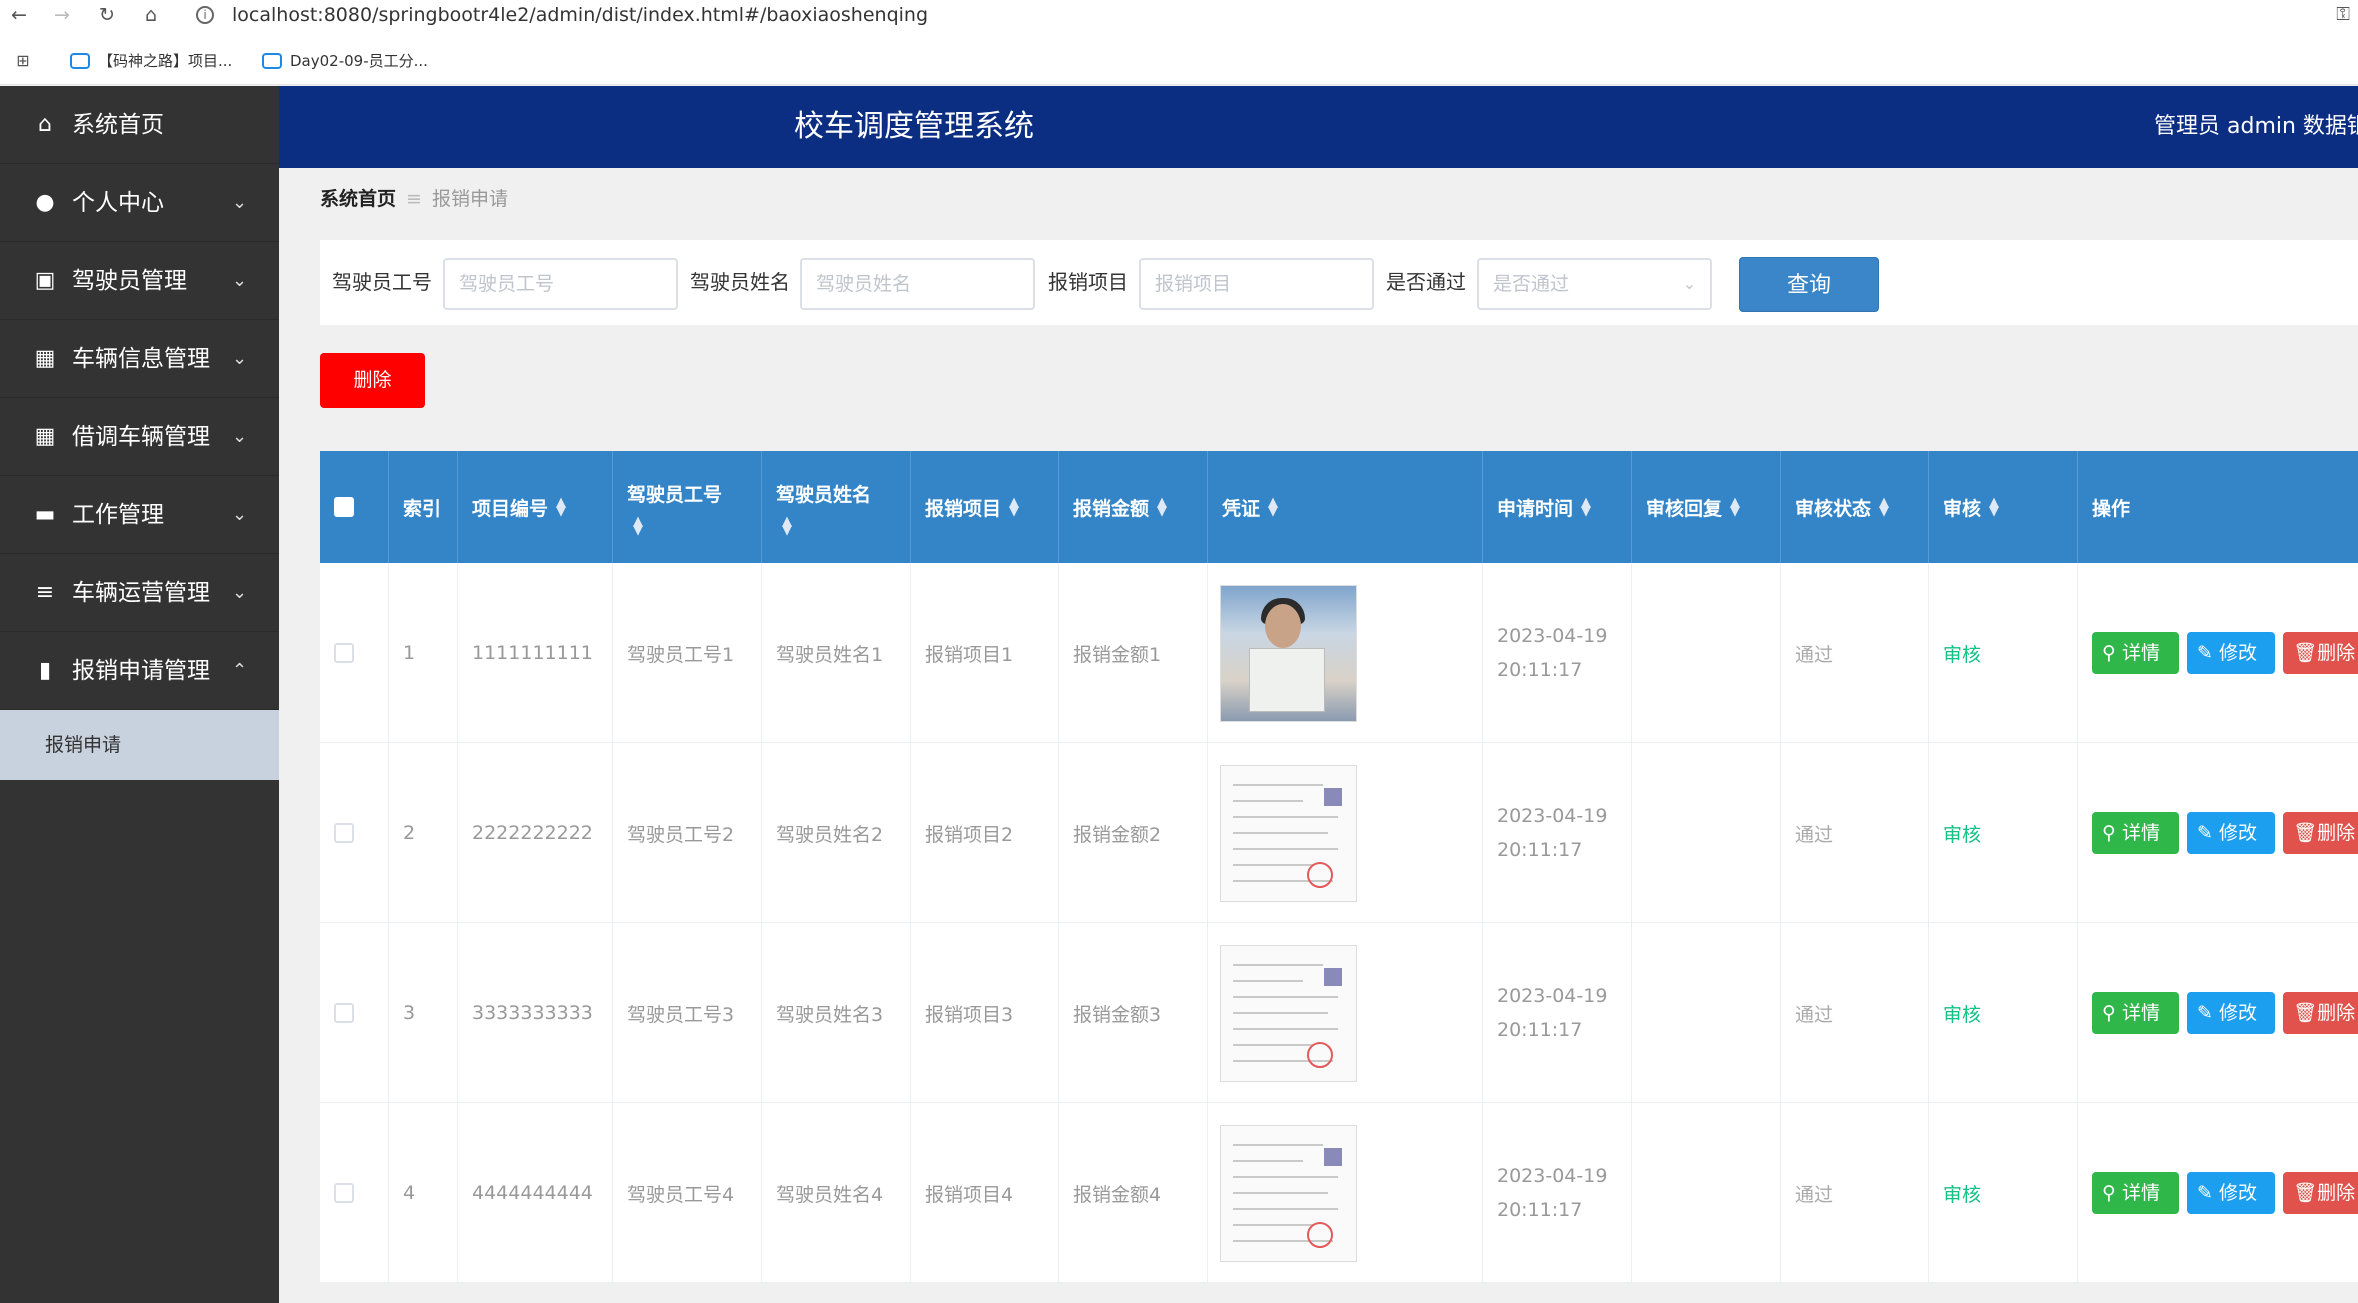 The image size is (2358, 1303). I want to click on query-button: 查询, so click(1809, 284).